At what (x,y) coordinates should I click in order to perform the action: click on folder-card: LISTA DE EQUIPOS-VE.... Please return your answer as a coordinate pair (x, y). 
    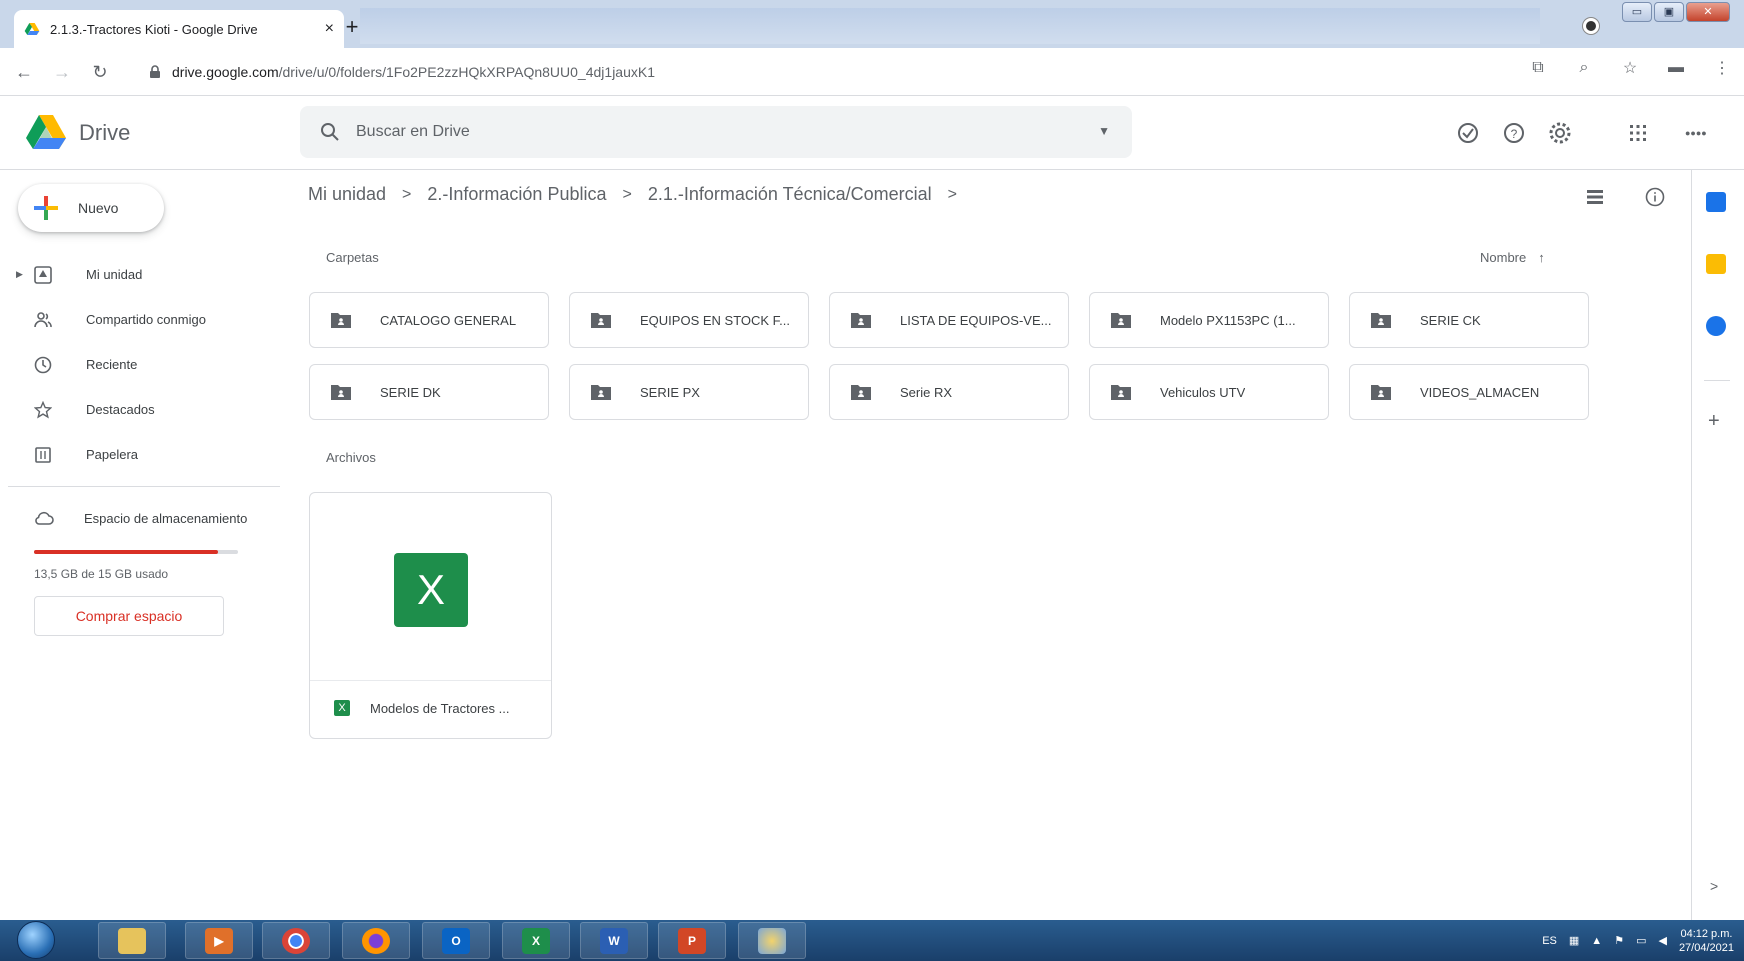
    Looking at the image, I should click on (949, 320).